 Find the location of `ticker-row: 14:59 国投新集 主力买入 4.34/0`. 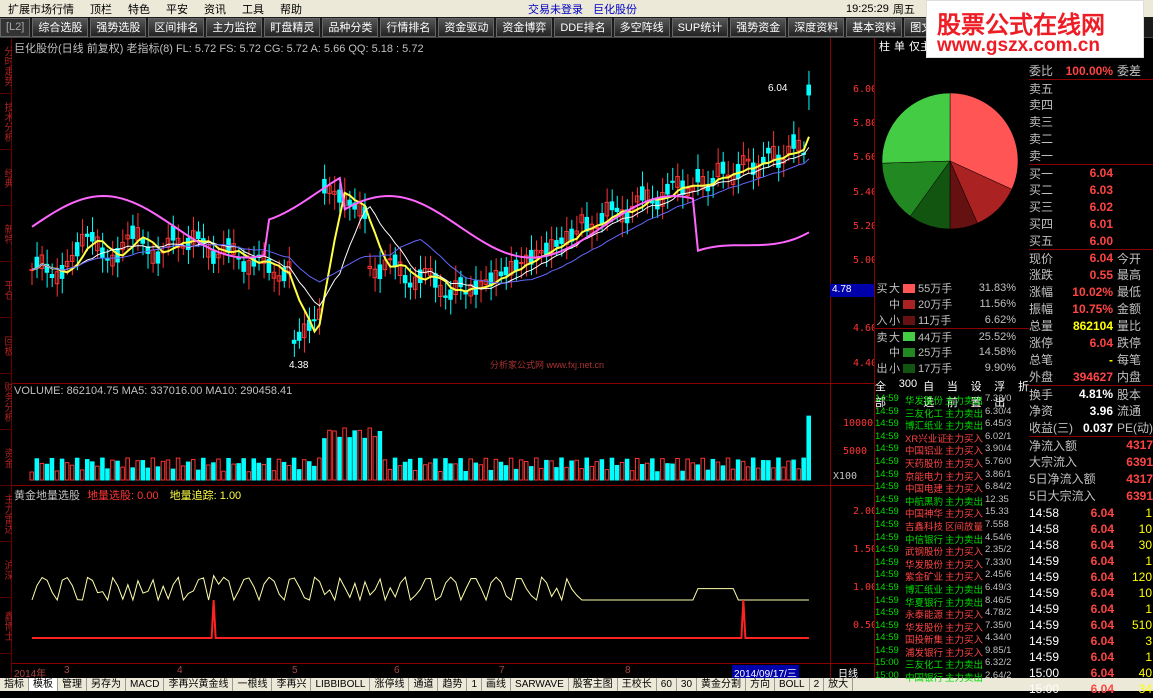

ticker-row: 14:59 国投新集 主力买入 4.34/0 is located at coordinates (952, 638).